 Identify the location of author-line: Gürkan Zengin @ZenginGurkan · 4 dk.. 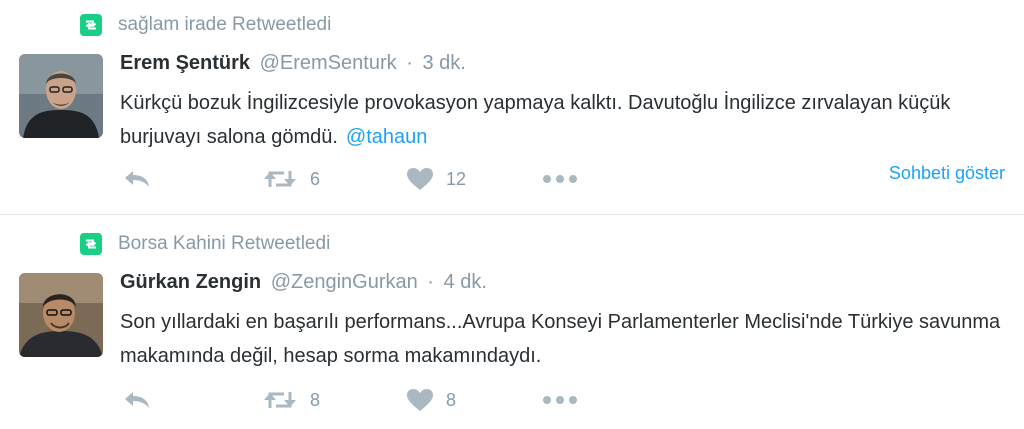
(303, 282).